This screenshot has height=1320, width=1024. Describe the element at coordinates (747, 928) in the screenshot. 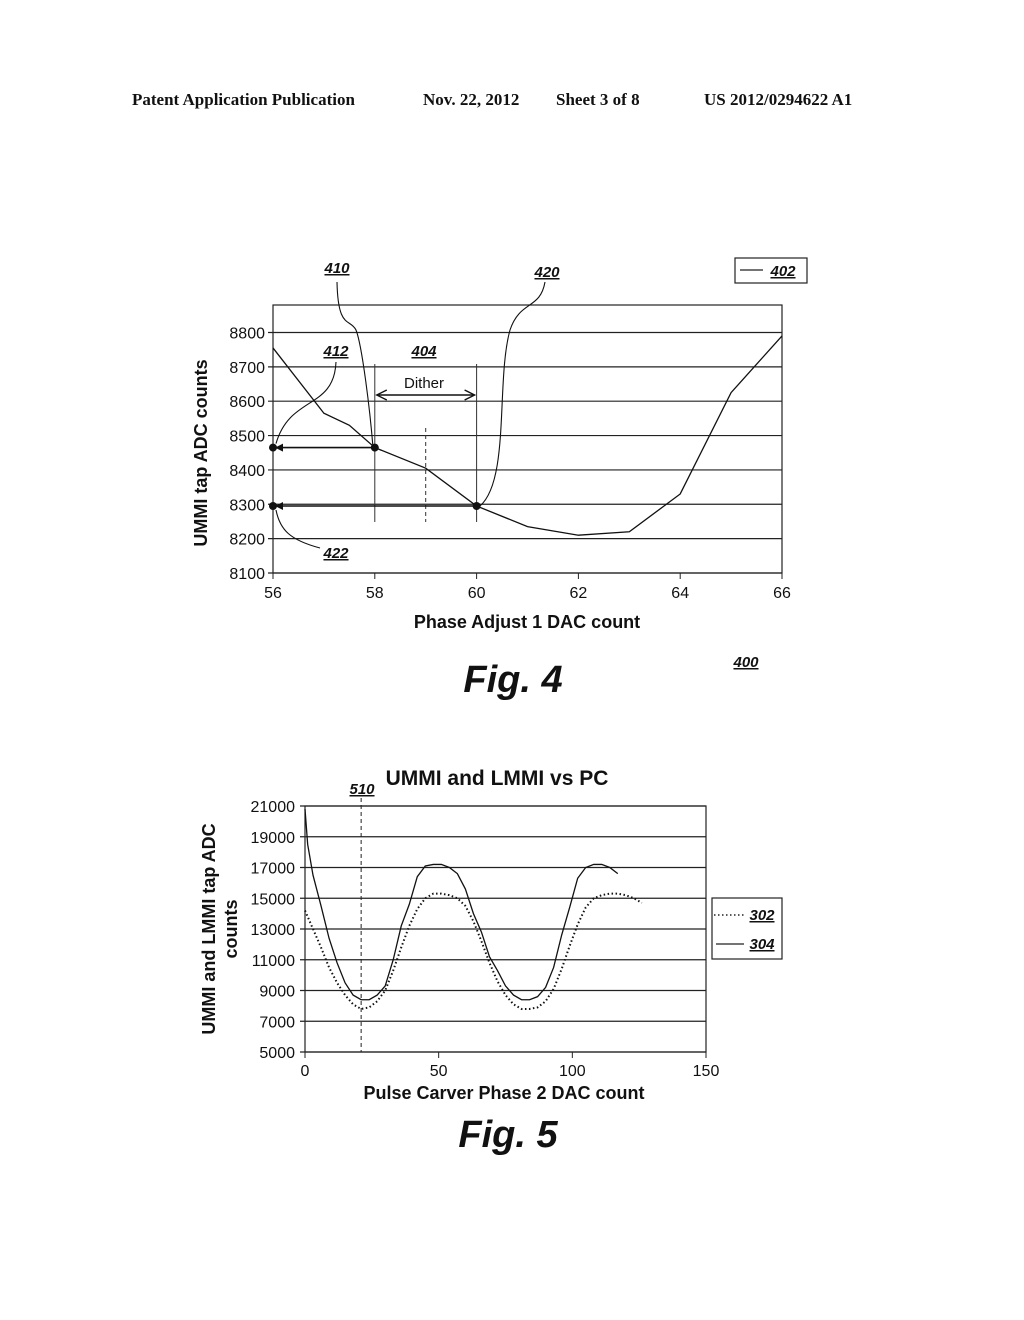

I see `fig5-legend: 302 304` at that location.